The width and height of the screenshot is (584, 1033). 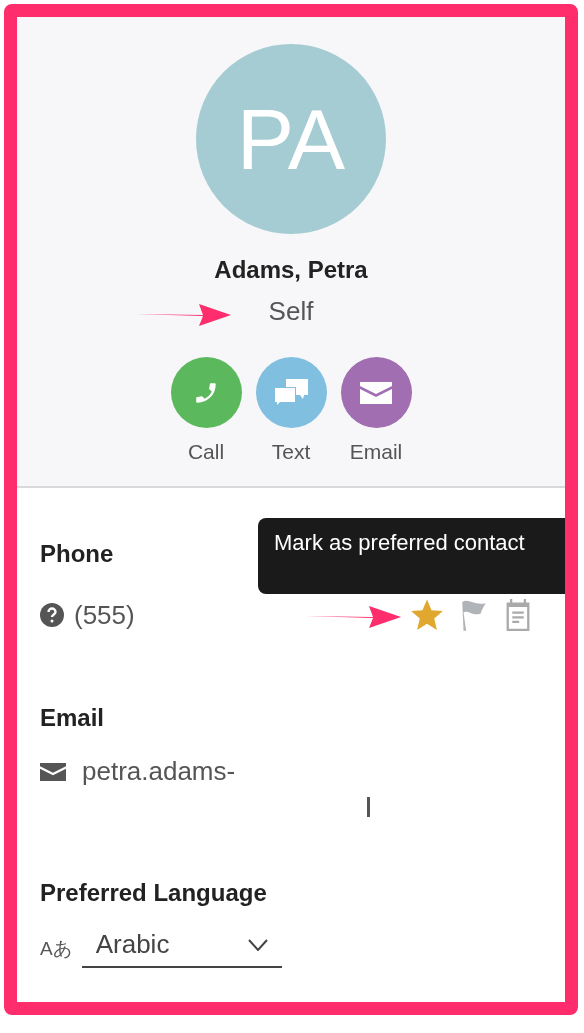 I want to click on action-label: Call, so click(x=206, y=452).